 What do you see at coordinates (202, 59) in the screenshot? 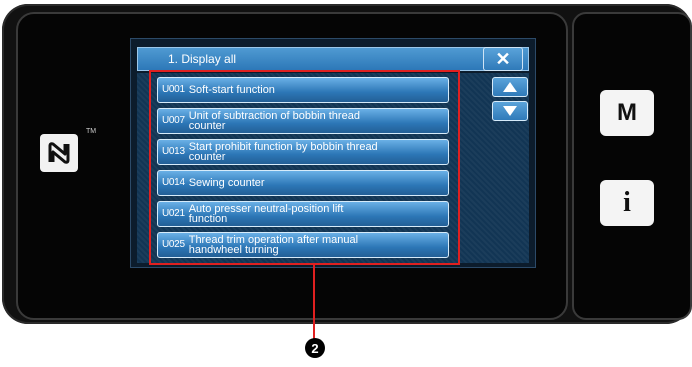
I see `window-title: 1. Display all` at bounding box center [202, 59].